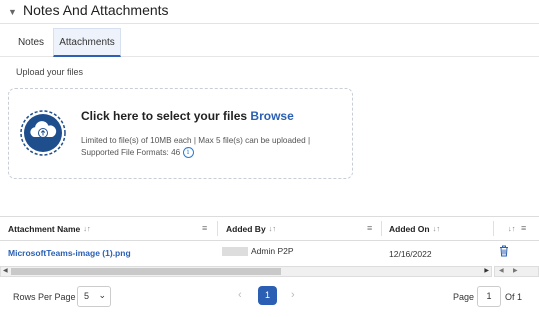 This screenshot has height=317, width=539. I want to click on chevron-down-icon: ⌄, so click(102, 295).